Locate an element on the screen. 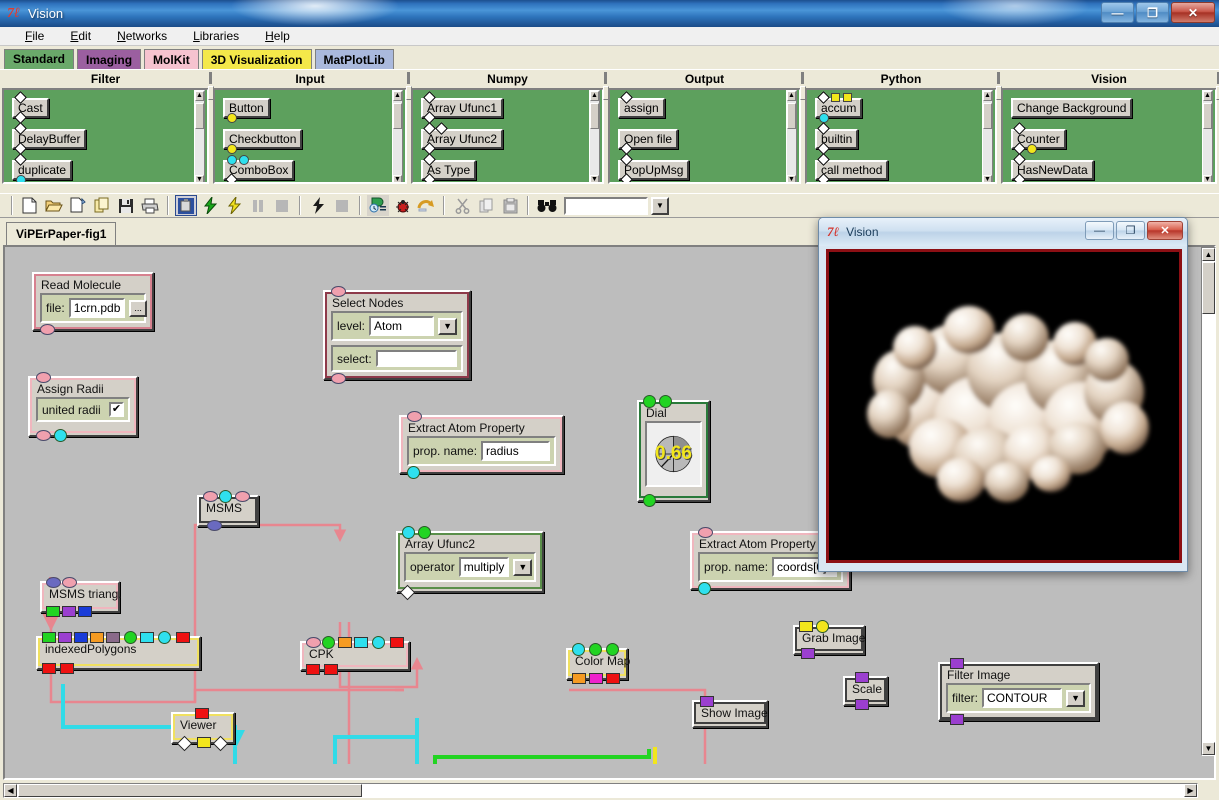 This screenshot has width=1219, height=800. copy-pages-icon is located at coordinates (486, 205).